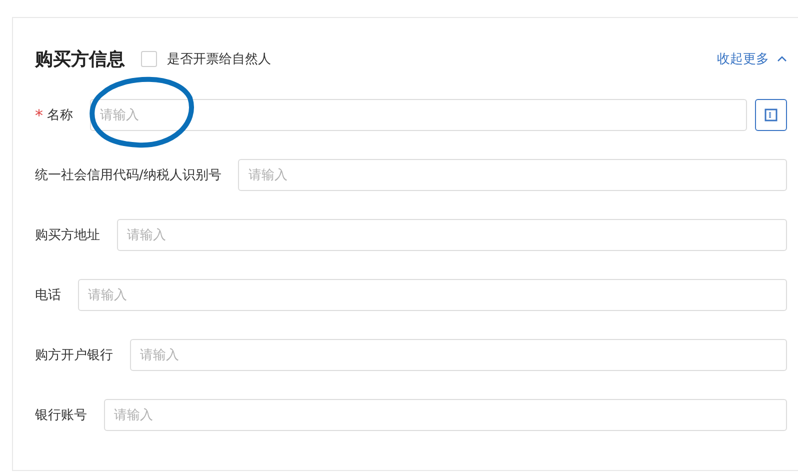  Describe the element at coordinates (219, 59) in the screenshot. I see `checkbox-label: 是否开票给自然人` at that location.